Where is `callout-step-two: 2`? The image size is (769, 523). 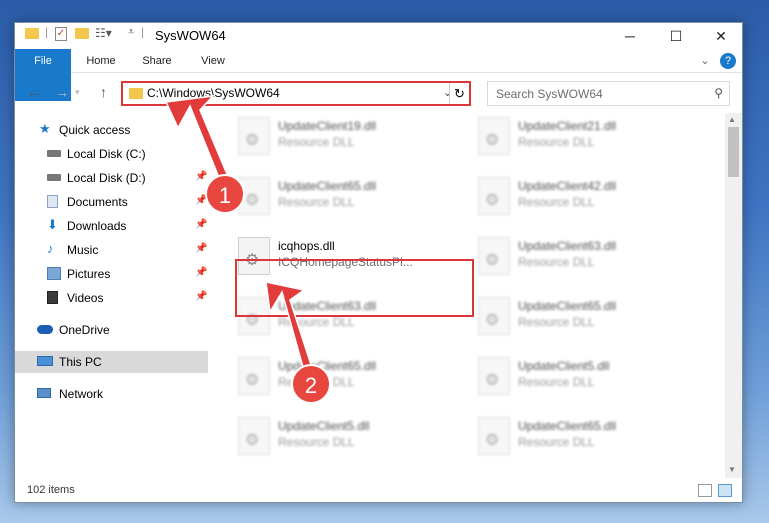 callout-step-two: 2 is located at coordinates (311, 384).